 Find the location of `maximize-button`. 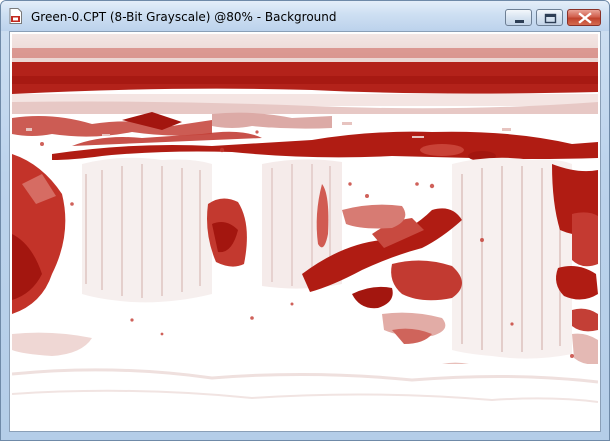

maximize-button is located at coordinates (549, 17).